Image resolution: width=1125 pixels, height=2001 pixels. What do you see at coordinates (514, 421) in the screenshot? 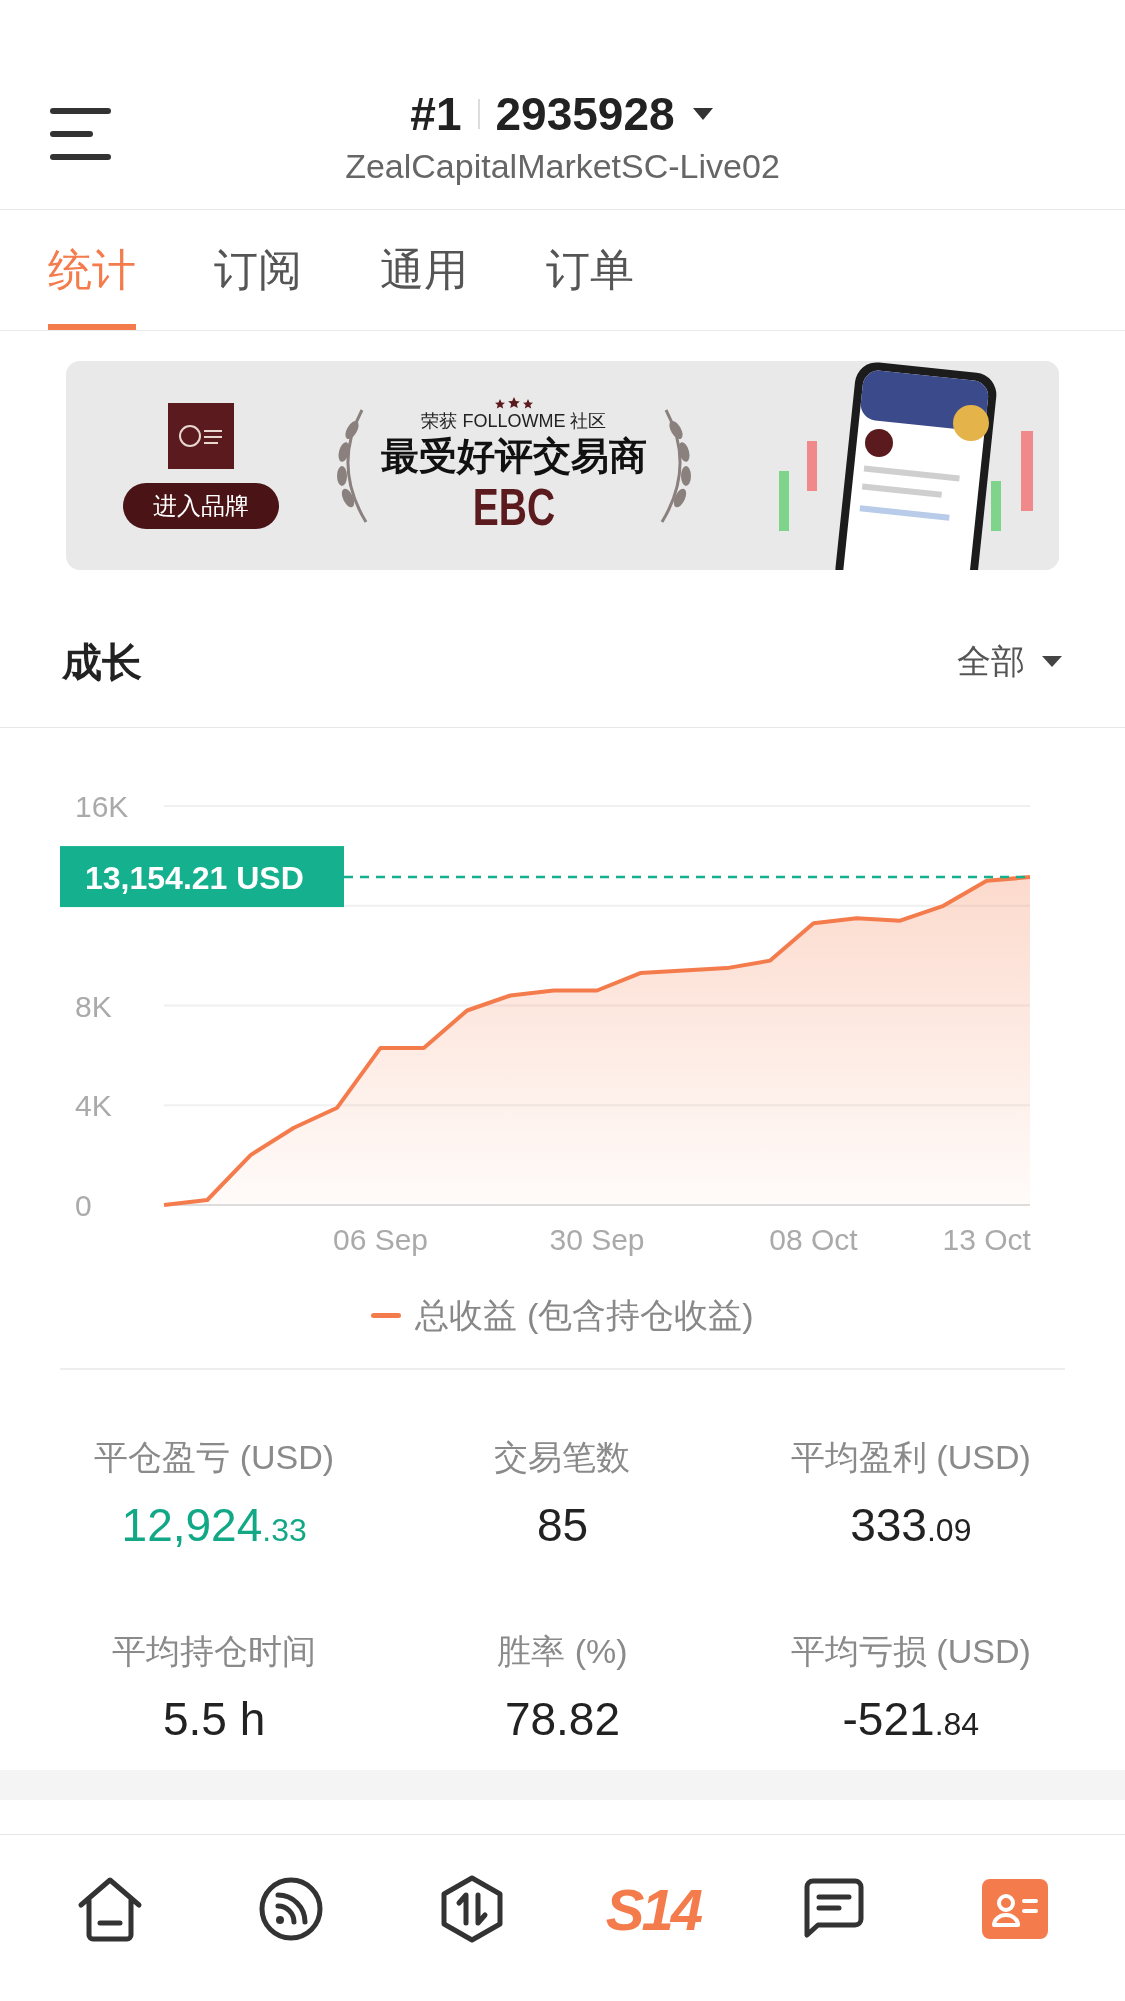
I see `award-text: 荣获 FOLLOWME 社区` at bounding box center [514, 421].